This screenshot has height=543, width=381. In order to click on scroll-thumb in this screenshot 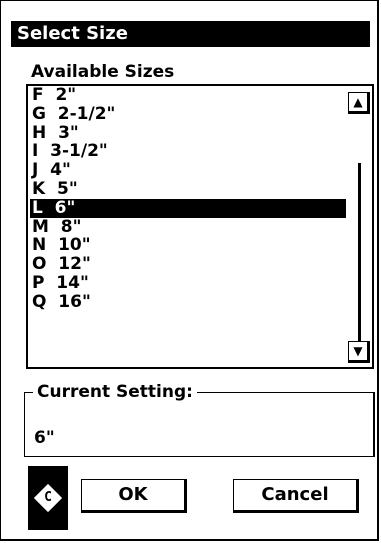, I will do `click(359, 255)`.